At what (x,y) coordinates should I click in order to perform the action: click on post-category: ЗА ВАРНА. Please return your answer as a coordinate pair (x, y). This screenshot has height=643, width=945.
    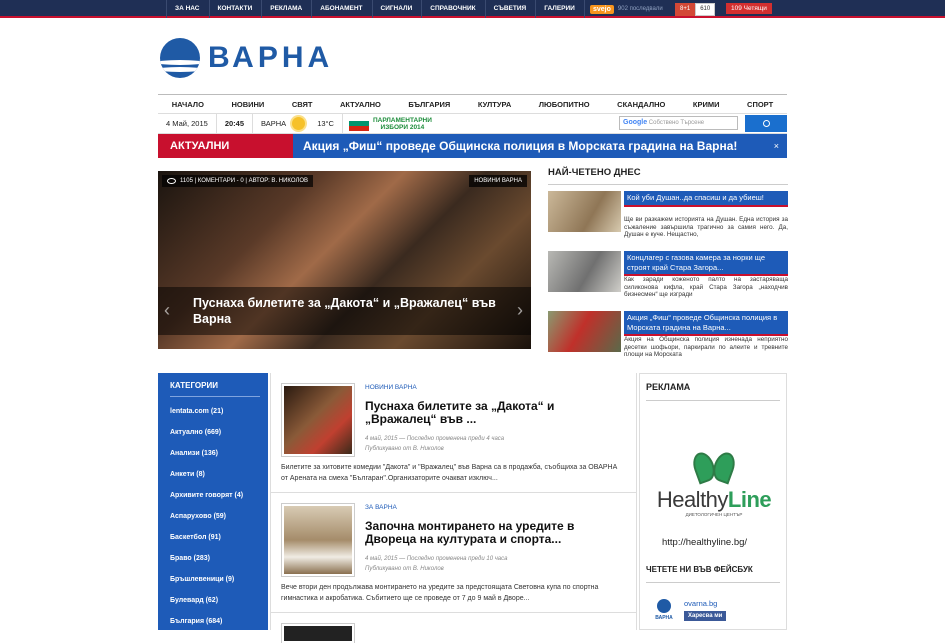
    Looking at the image, I should click on (381, 507).